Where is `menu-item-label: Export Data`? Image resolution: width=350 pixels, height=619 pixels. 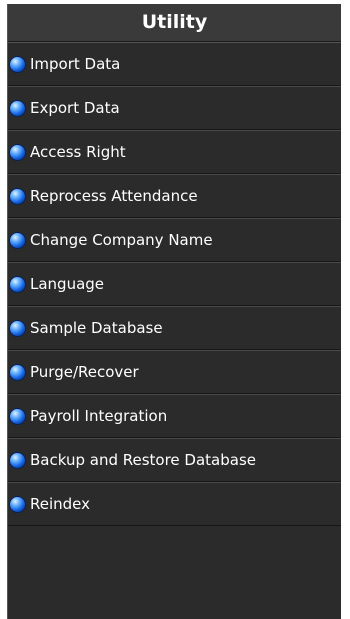 menu-item-label: Export Data is located at coordinates (75, 108).